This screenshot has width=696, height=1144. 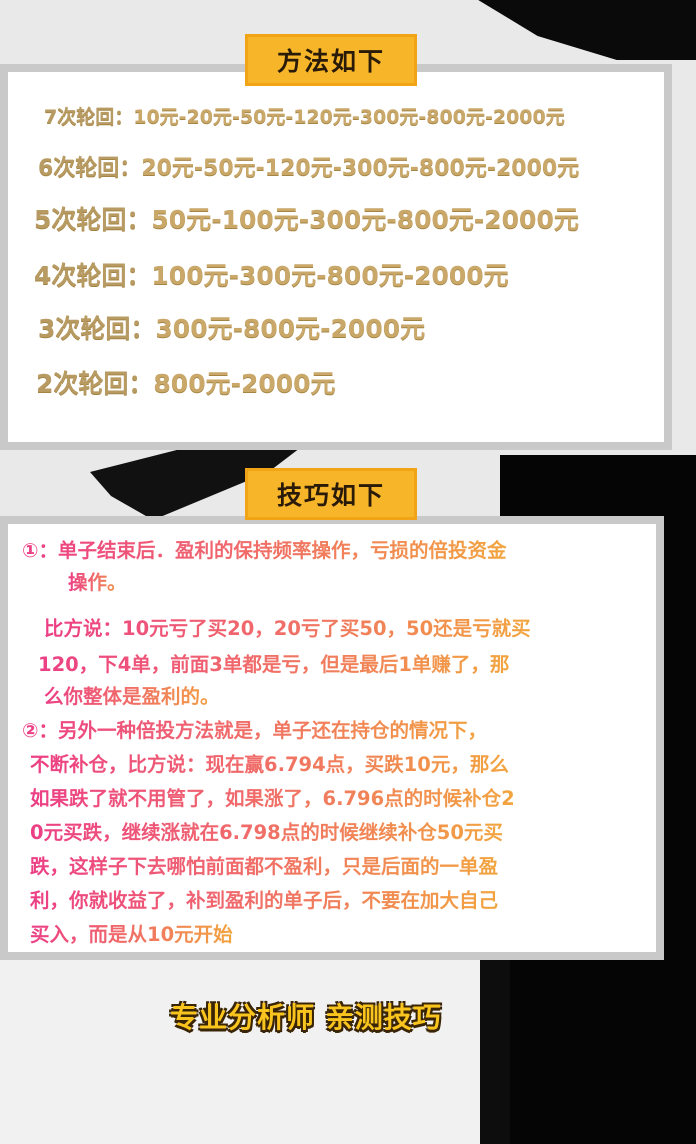 What do you see at coordinates (131, 935) in the screenshot?
I see `tip-2-line-7: 买入，而是从10元开始` at bounding box center [131, 935].